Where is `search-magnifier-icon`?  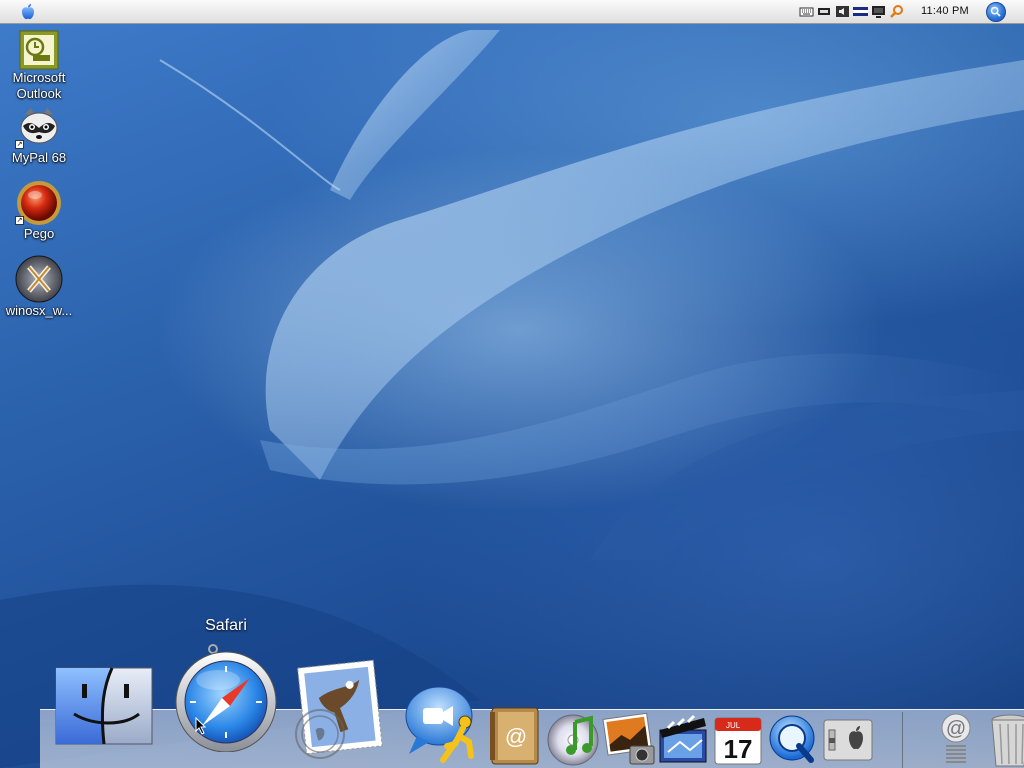 search-magnifier-icon is located at coordinates (896, 11).